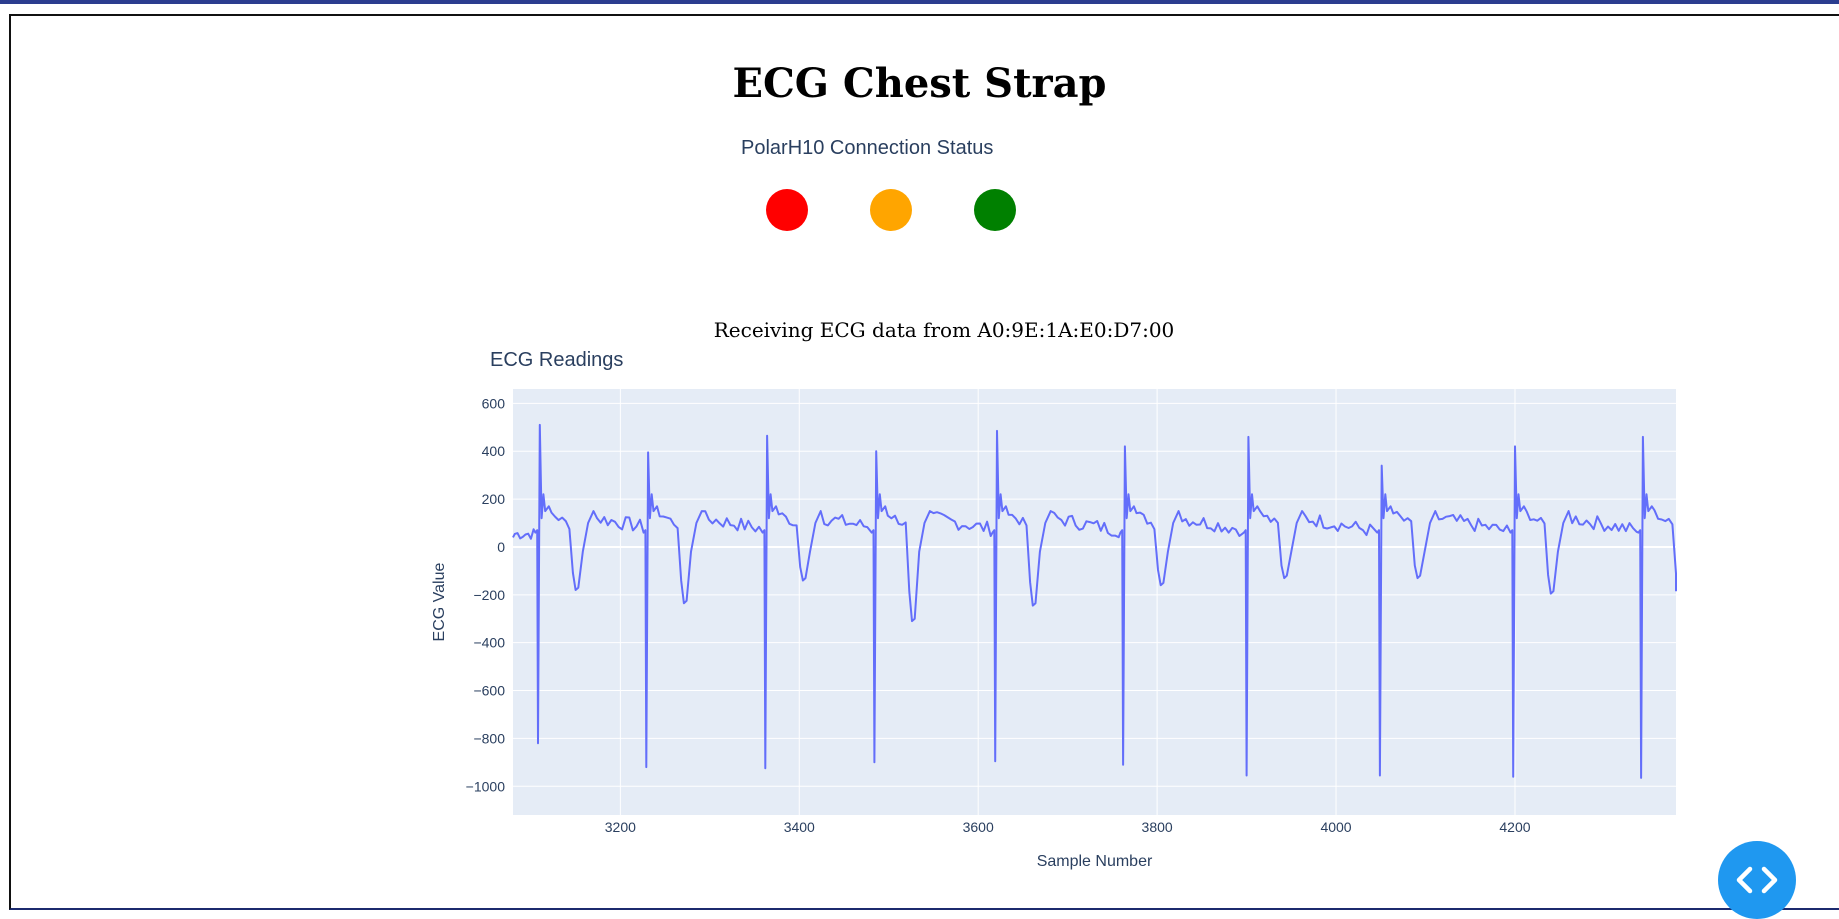 This screenshot has width=1839, height=919. I want to click on y-tick-label: 200, so click(494, 499).